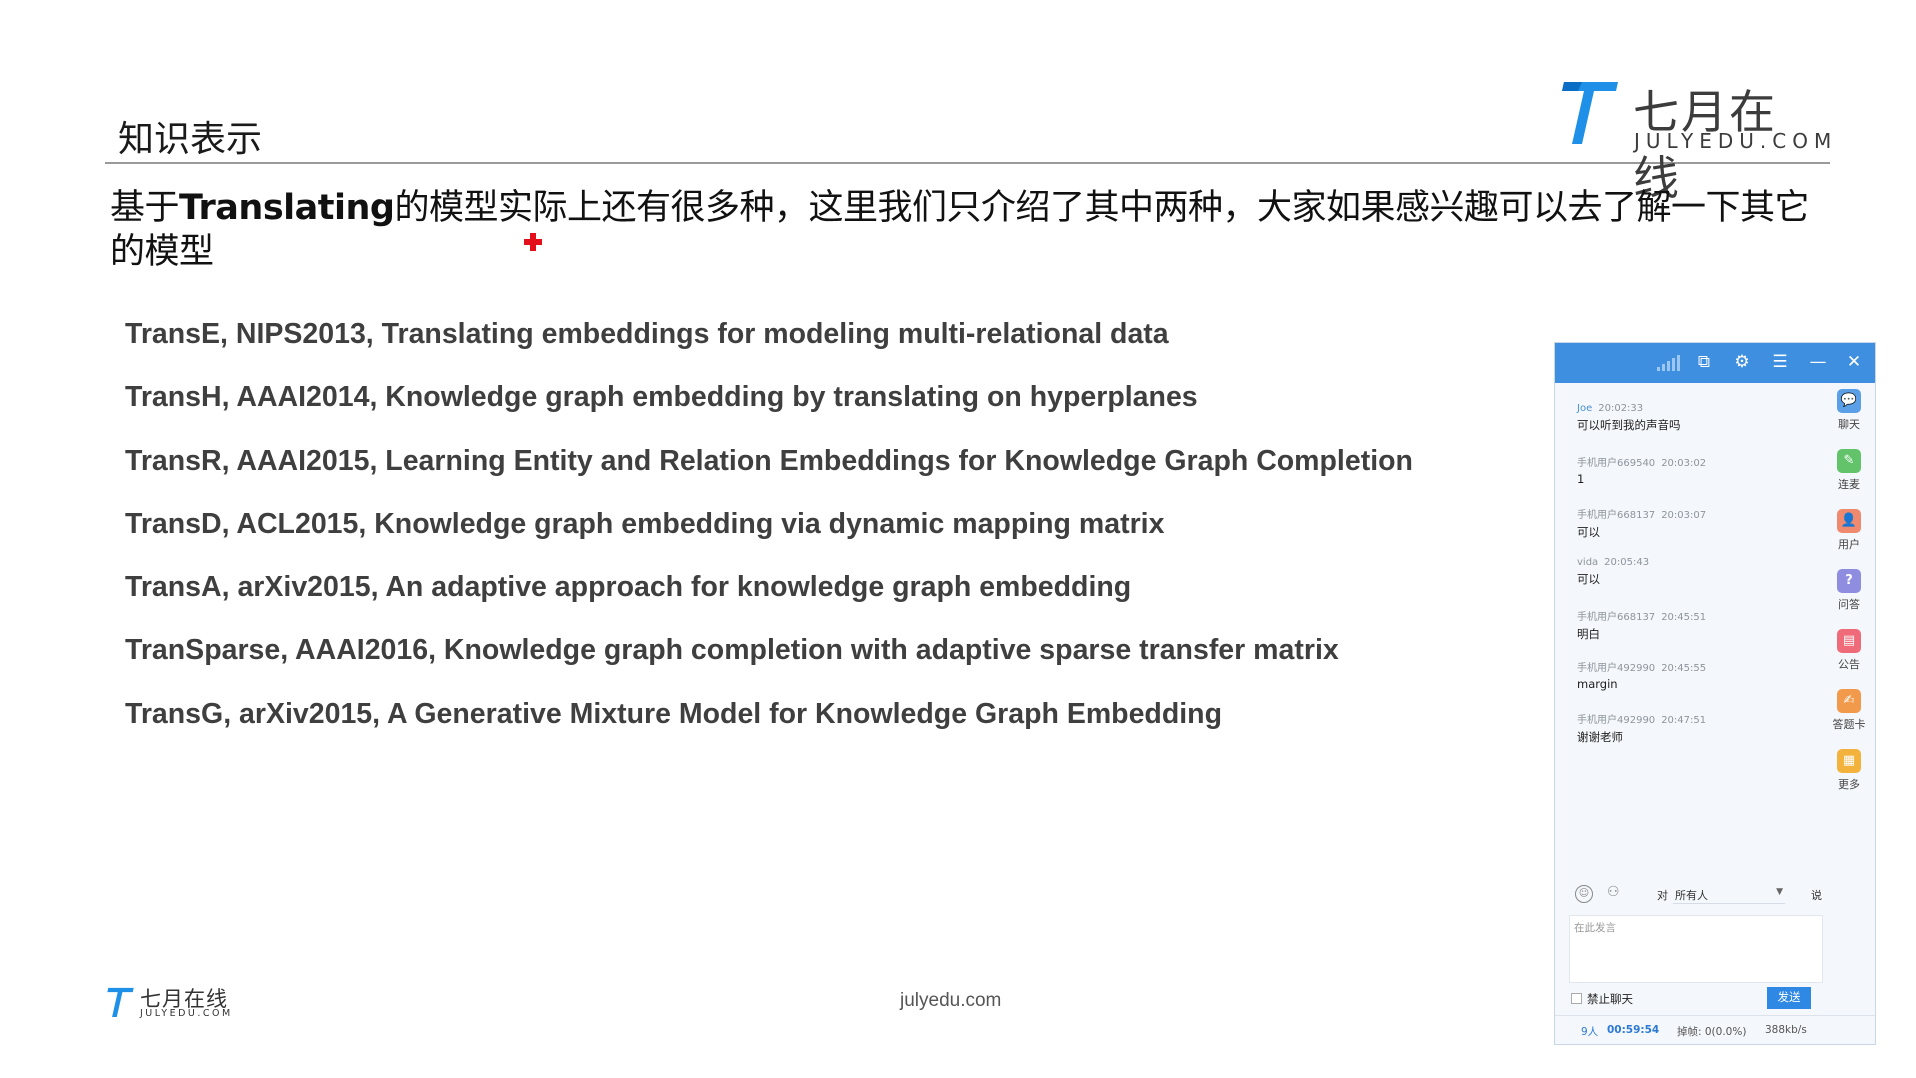  What do you see at coordinates (1849, 414) in the screenshot?
I see `tool-chat: 💬 聊天` at bounding box center [1849, 414].